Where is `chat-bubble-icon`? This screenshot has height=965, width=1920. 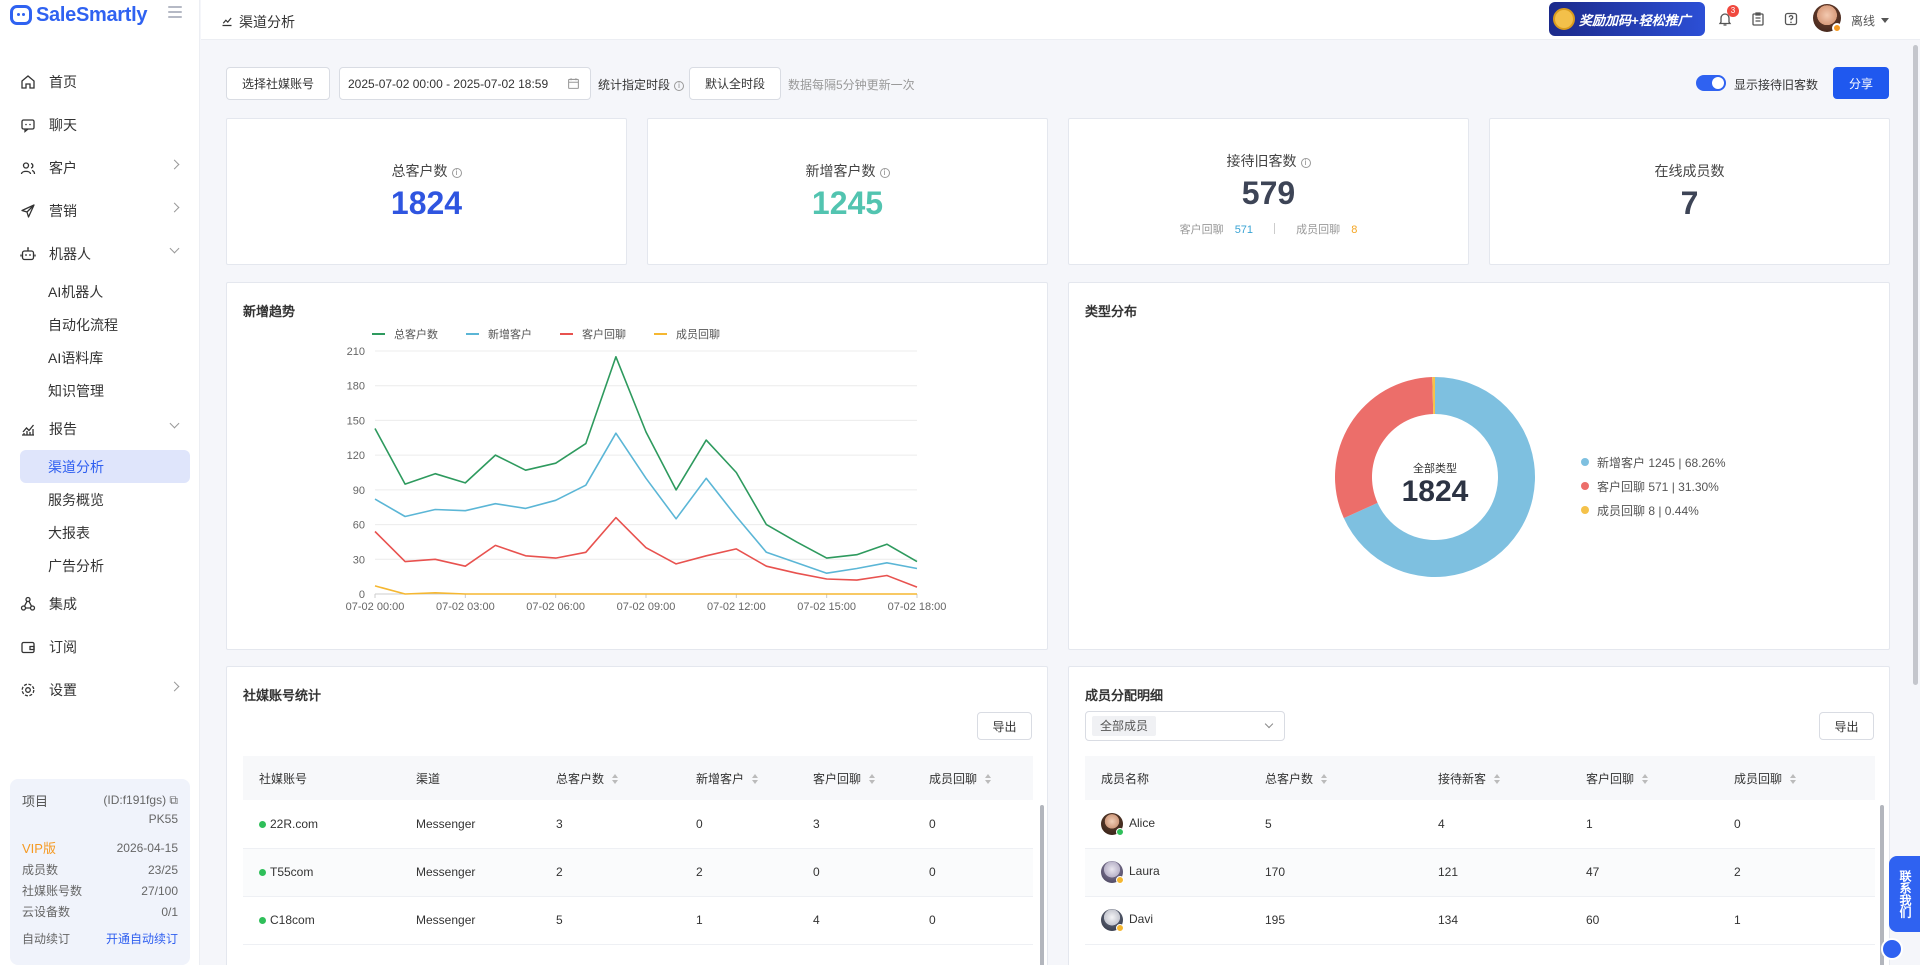
chat-bubble-icon is located at coordinates (1892, 949).